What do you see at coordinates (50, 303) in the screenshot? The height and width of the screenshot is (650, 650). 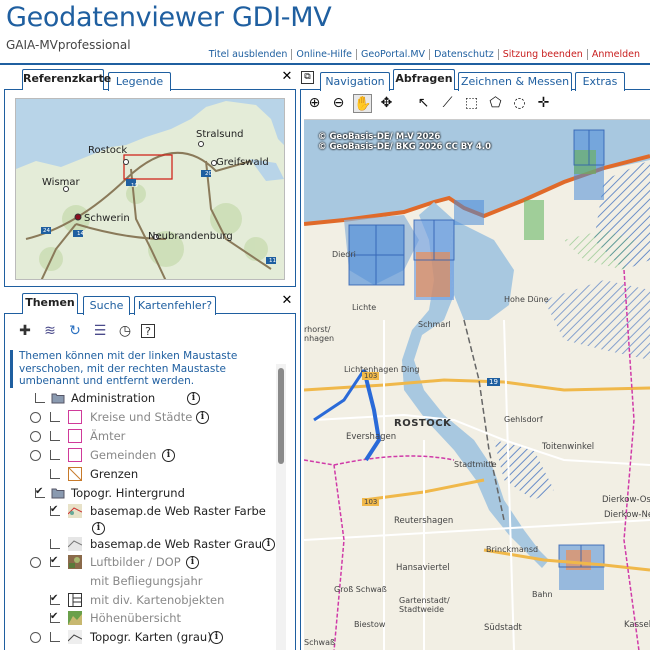 I see `tab-themen: Themen` at bounding box center [50, 303].